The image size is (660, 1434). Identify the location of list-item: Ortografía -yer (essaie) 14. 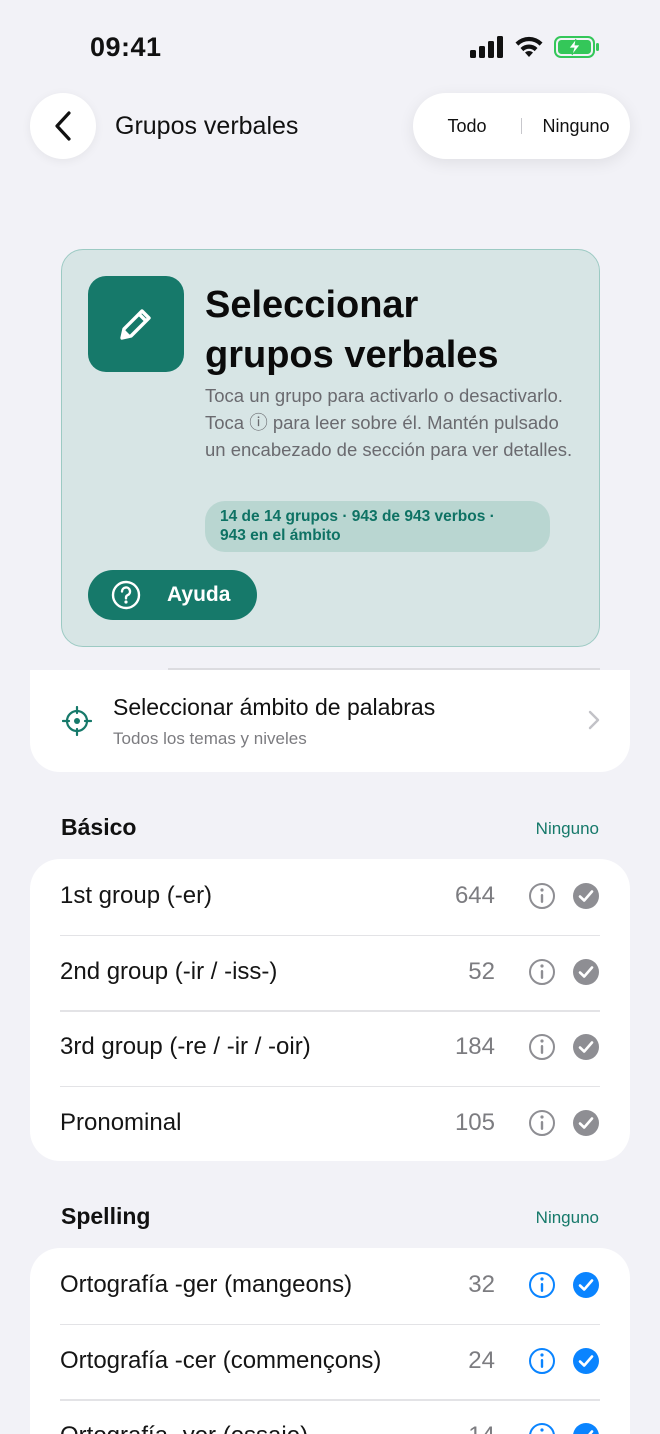
(330, 1416).